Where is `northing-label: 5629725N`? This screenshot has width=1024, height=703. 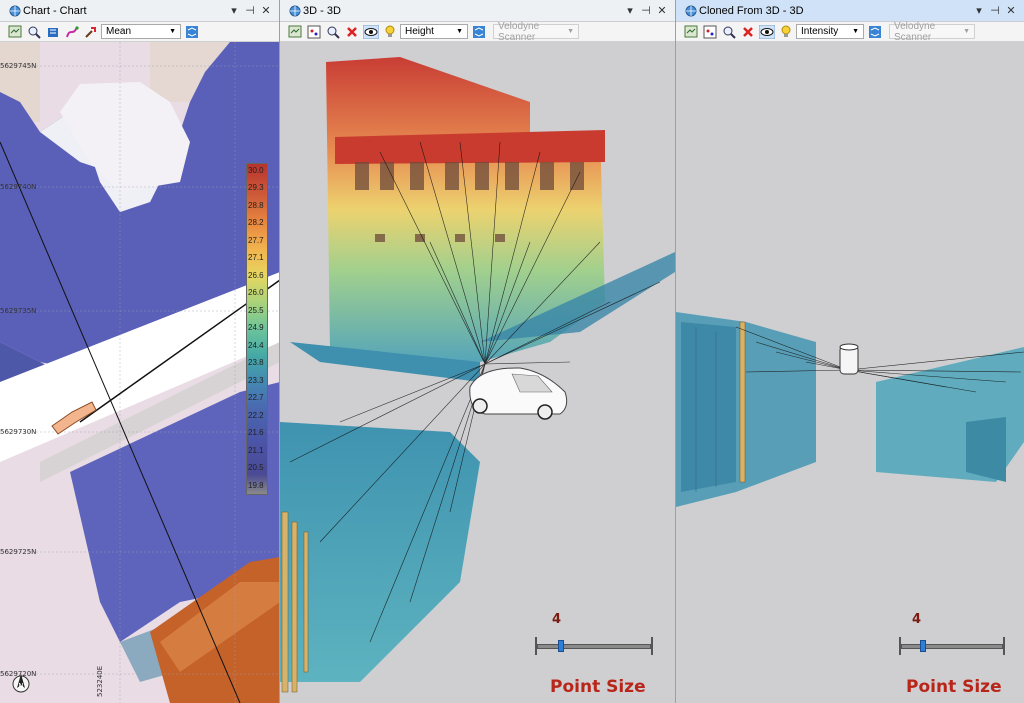
northing-label: 5629725N is located at coordinates (18, 552).